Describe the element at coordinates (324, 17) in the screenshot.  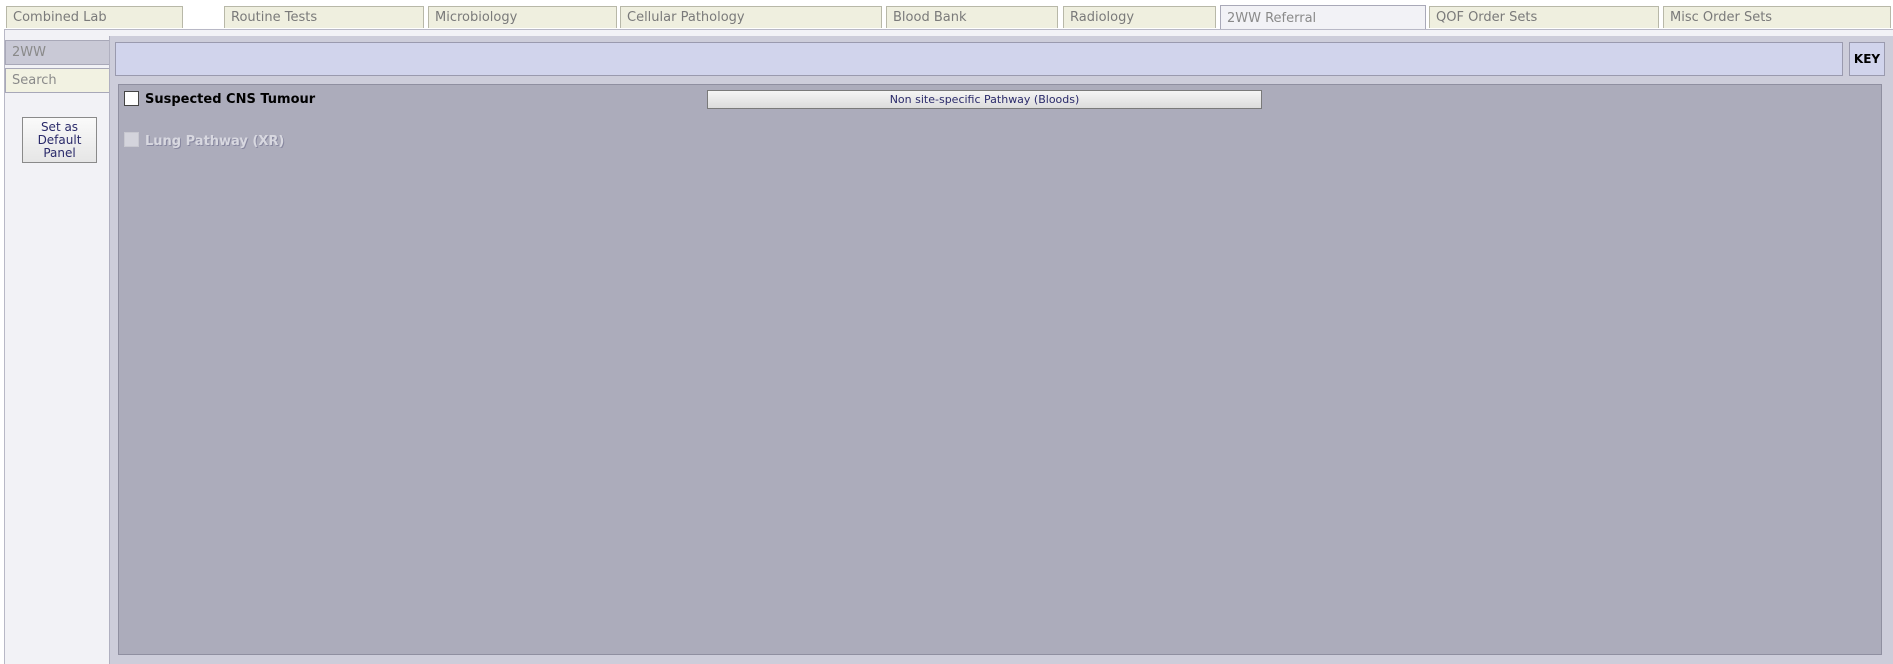
I see `tab-routine-tests: Routine Tests` at that location.